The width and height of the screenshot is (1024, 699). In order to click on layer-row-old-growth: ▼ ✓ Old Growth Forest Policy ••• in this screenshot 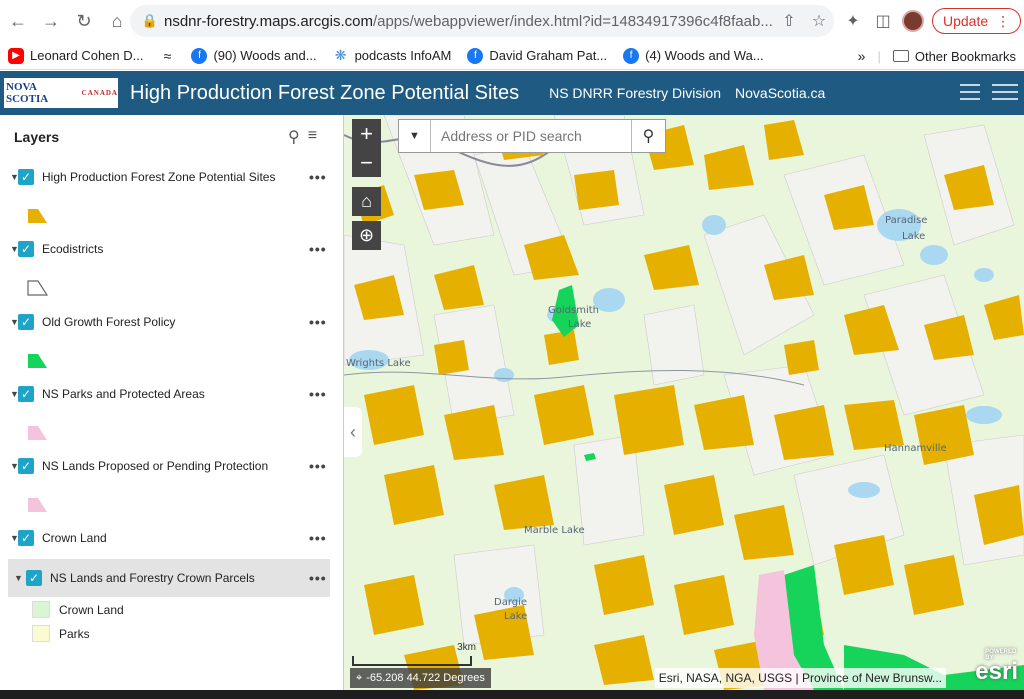, I will do `click(172, 322)`.